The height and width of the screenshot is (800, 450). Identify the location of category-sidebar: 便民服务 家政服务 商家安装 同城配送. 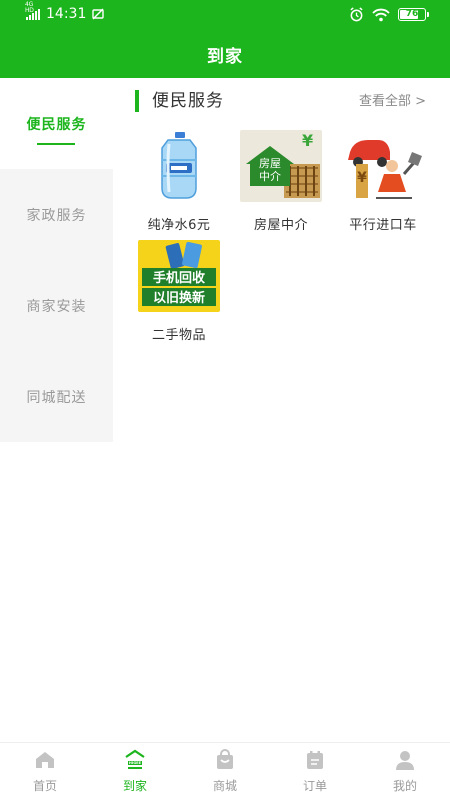
(56, 260).